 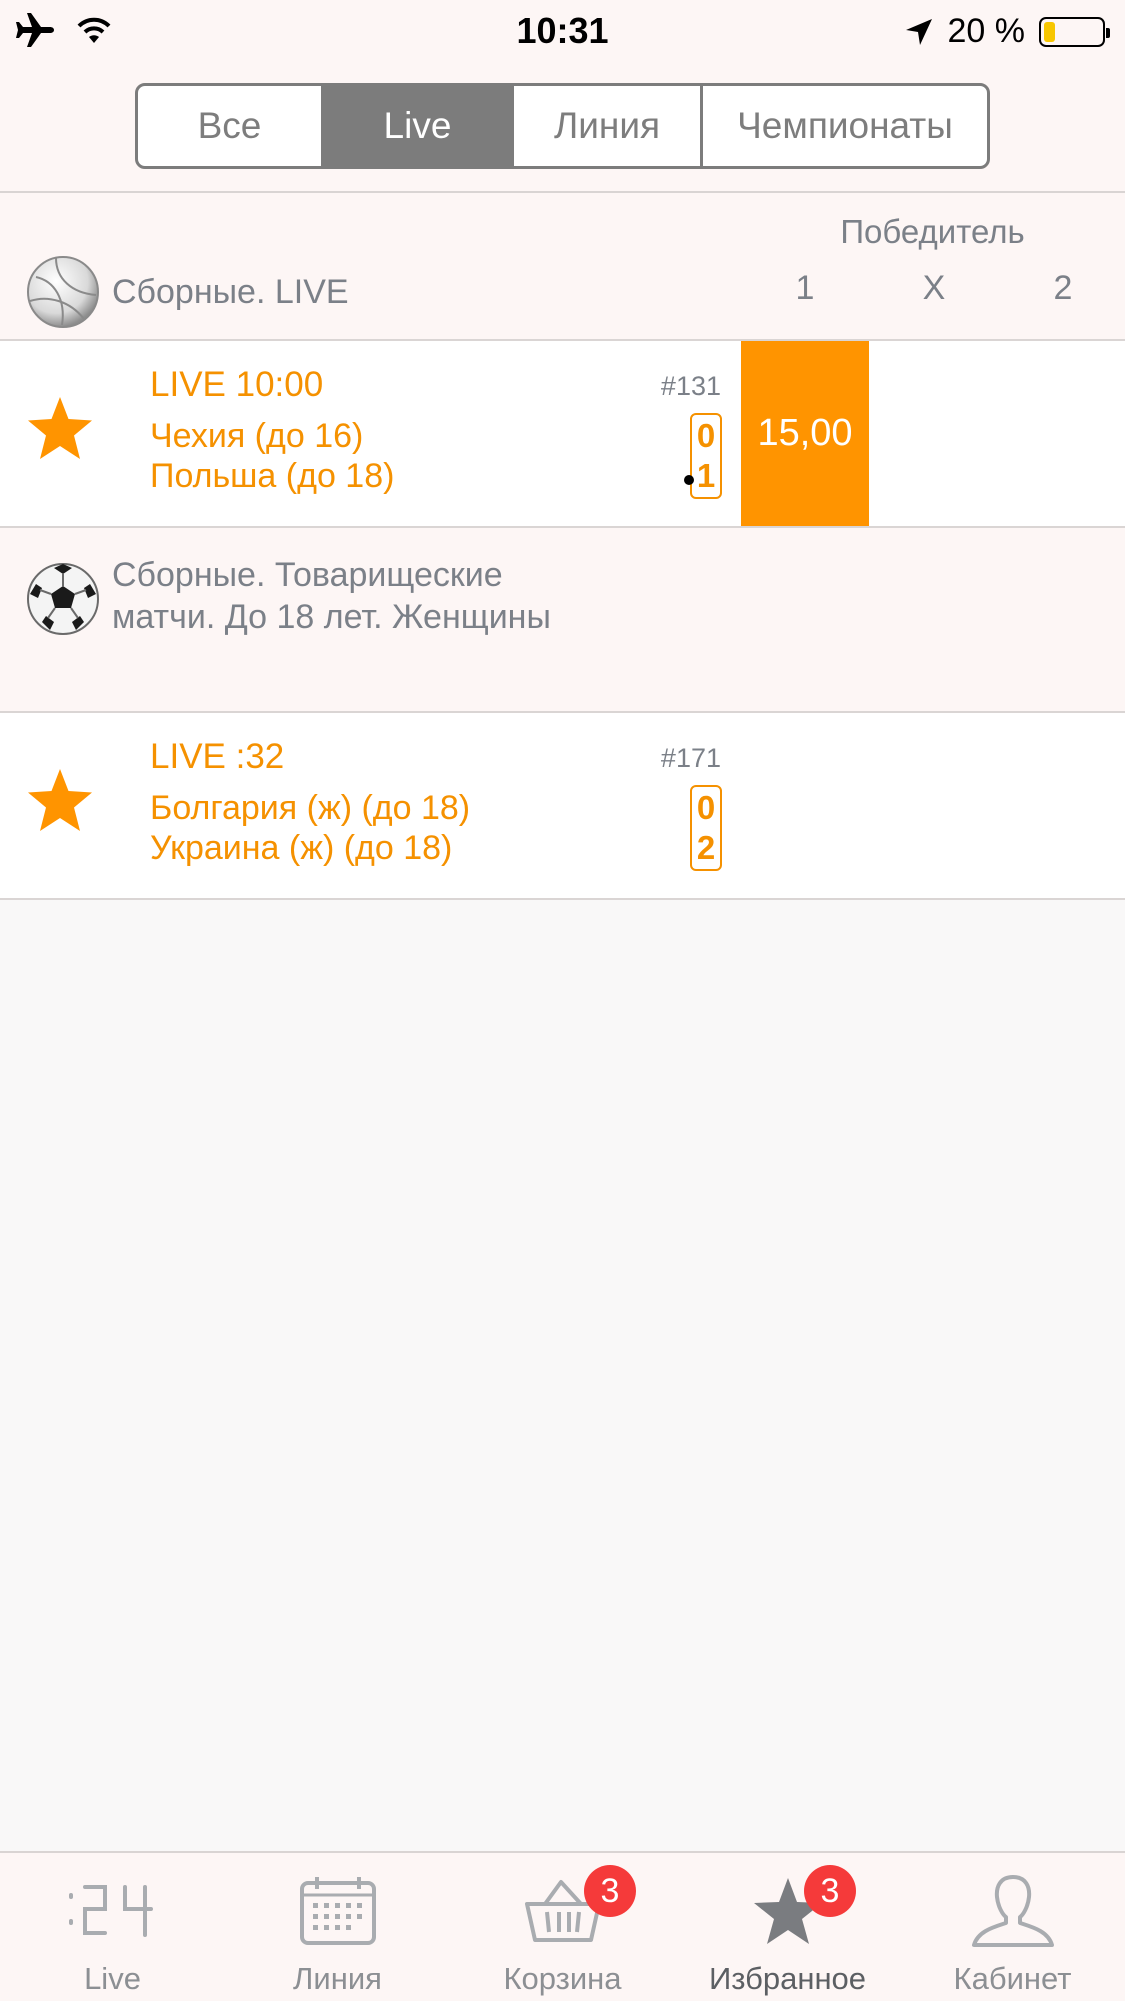 What do you see at coordinates (918, 31) in the screenshot?
I see `location-arrow-icon` at bounding box center [918, 31].